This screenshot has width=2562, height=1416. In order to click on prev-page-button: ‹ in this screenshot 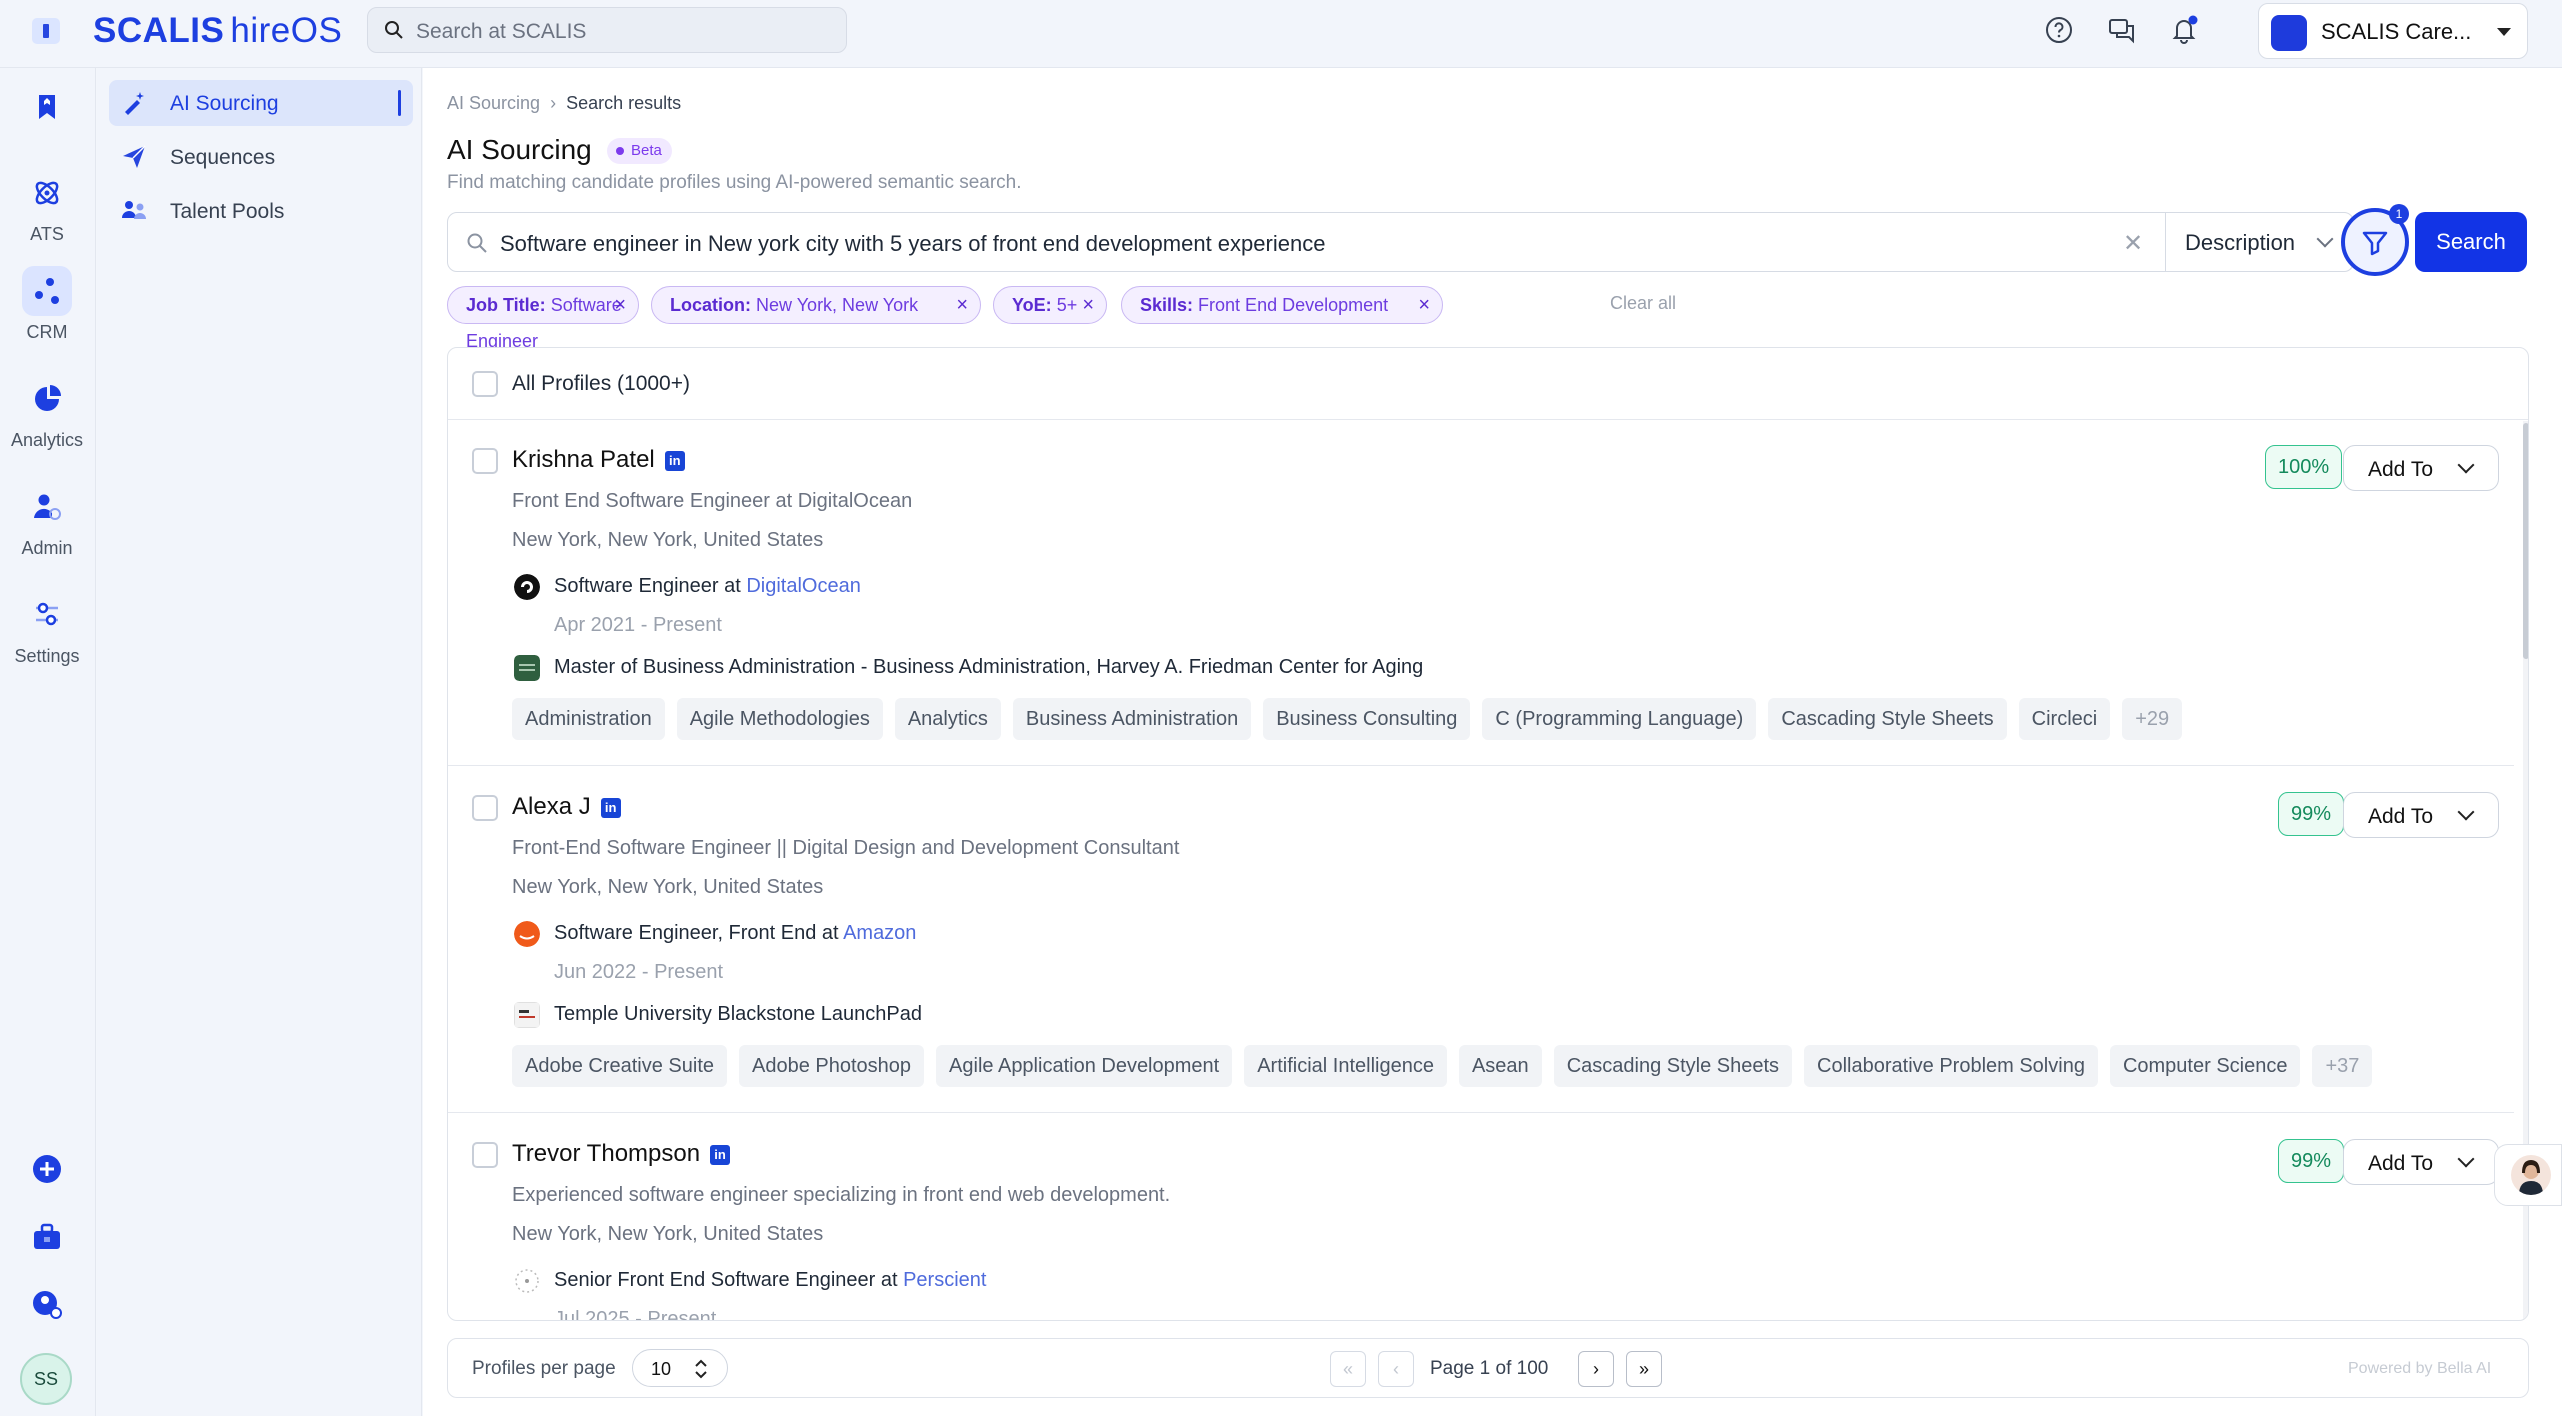, I will do `click(1396, 1369)`.